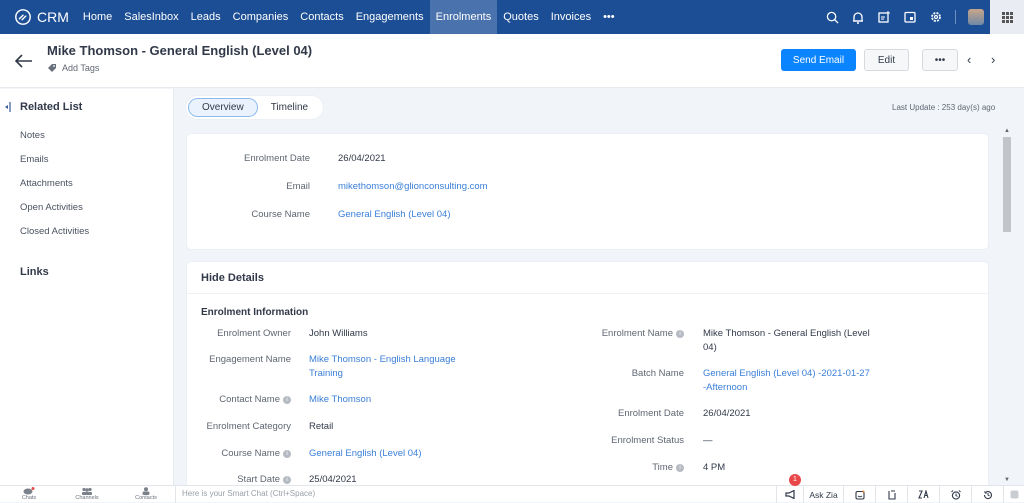 This screenshot has height=503, width=1024. I want to click on sidebar-item-attachments: Attachments, so click(46, 183).